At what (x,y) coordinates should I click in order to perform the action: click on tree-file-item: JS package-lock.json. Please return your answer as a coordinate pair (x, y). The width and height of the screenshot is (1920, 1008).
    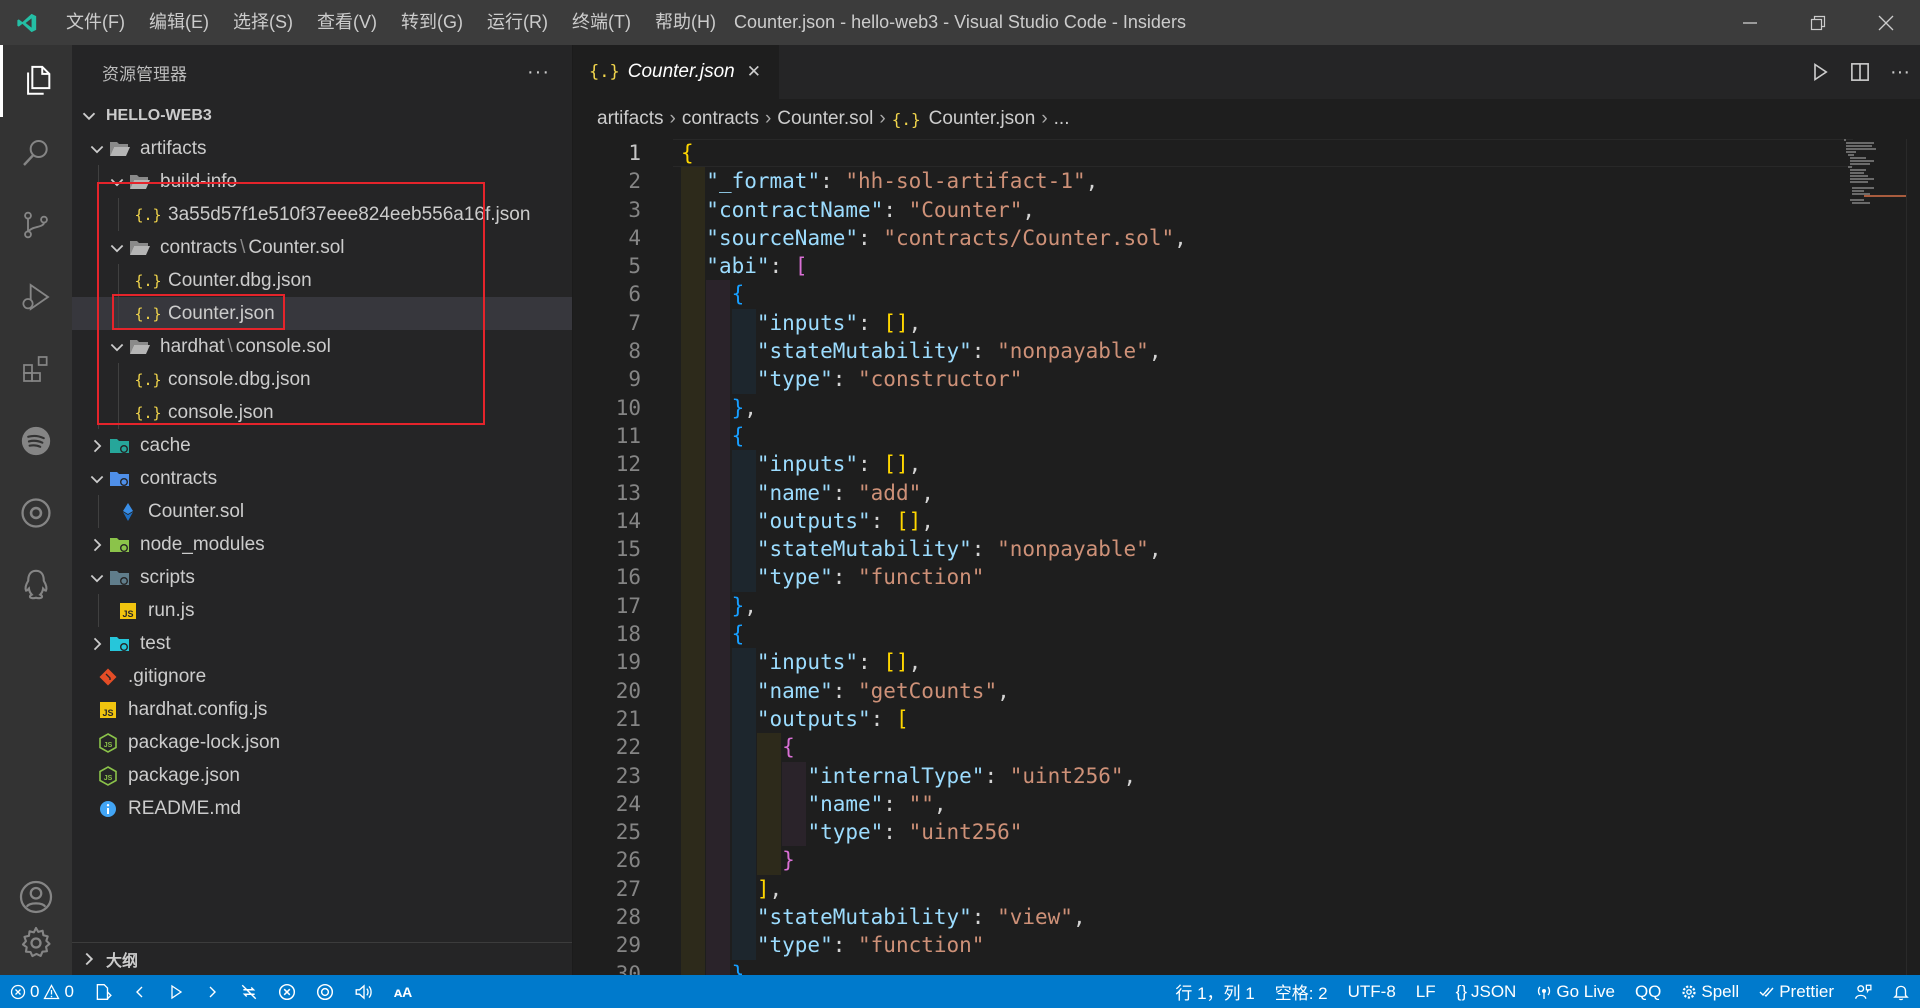
    Looking at the image, I should click on (322, 742).